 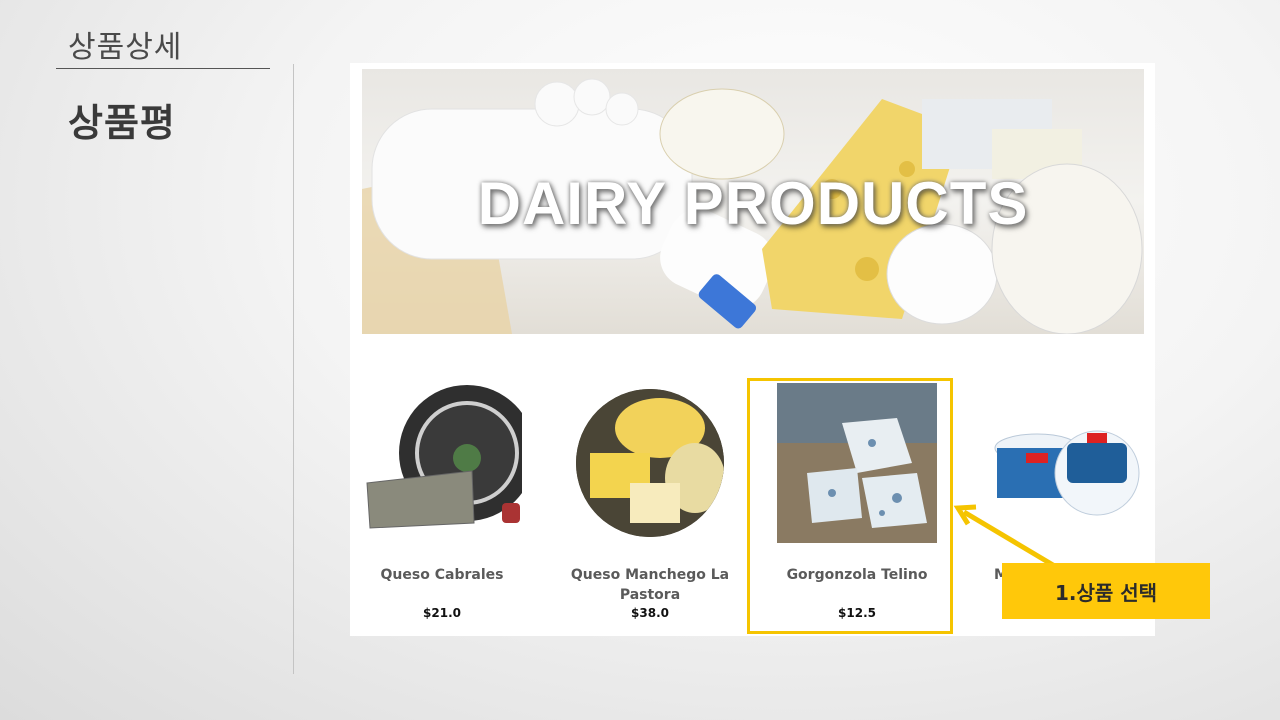 What do you see at coordinates (1106, 591) in the screenshot?
I see `step-callout-label: 1.상품 선택` at bounding box center [1106, 591].